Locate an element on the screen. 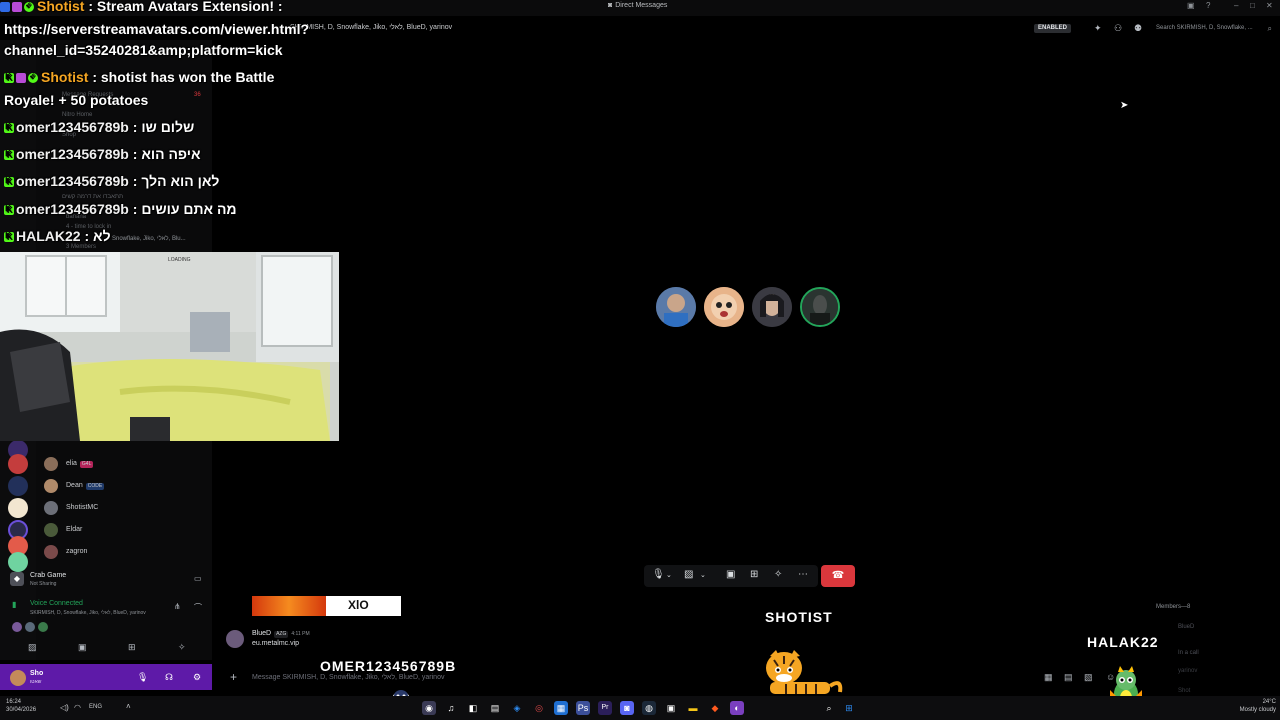 The width and height of the screenshot is (1280, 720). call-control-bar: 🎙 ⌄ ▨ ⌄ ▣ ⊞ ✧ ⋯ is located at coordinates (731, 576).